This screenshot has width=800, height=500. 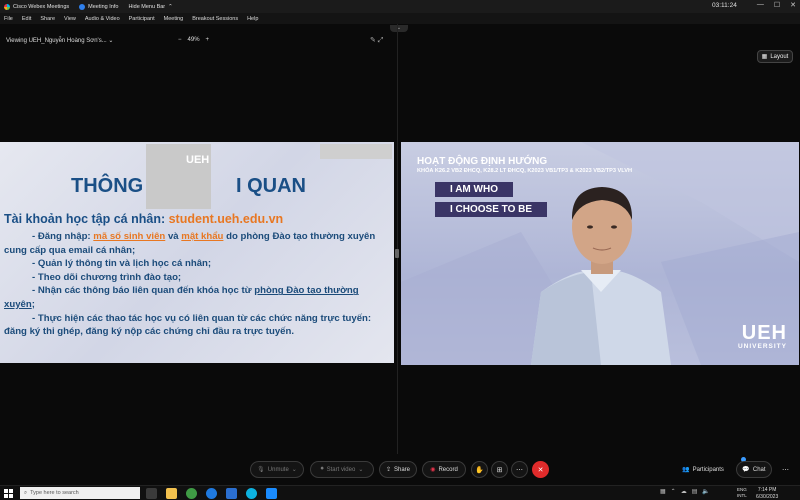 What do you see at coordinates (215, 19) in the screenshot?
I see `menu-breakout-sessions: Breakout Sessions` at bounding box center [215, 19].